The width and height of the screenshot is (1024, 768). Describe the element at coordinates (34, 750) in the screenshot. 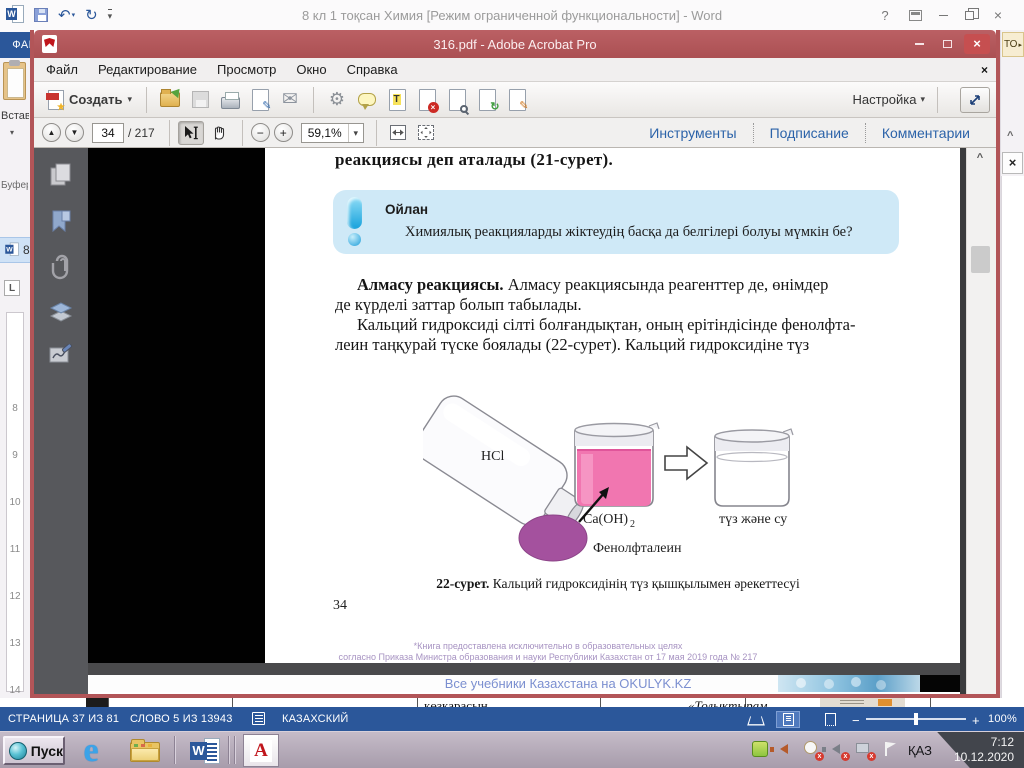

I see `start-button: Пуск` at that location.